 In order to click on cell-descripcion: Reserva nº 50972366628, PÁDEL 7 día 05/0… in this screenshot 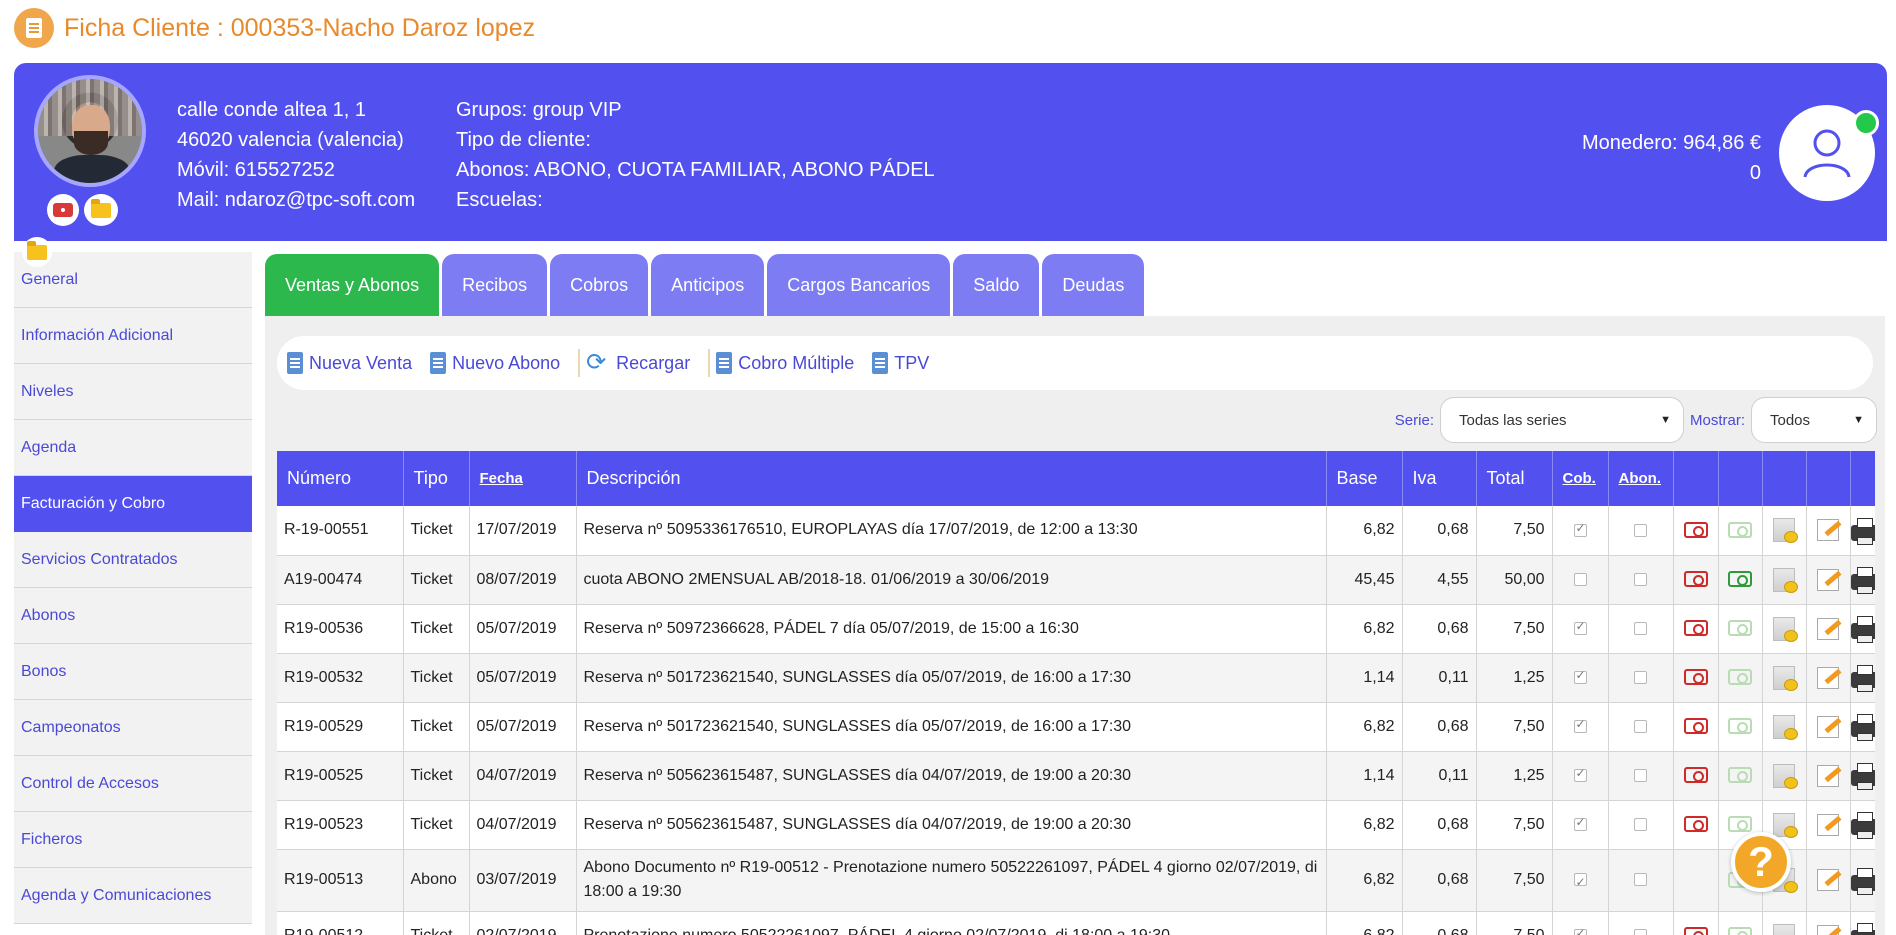, I will do `click(951, 629)`.